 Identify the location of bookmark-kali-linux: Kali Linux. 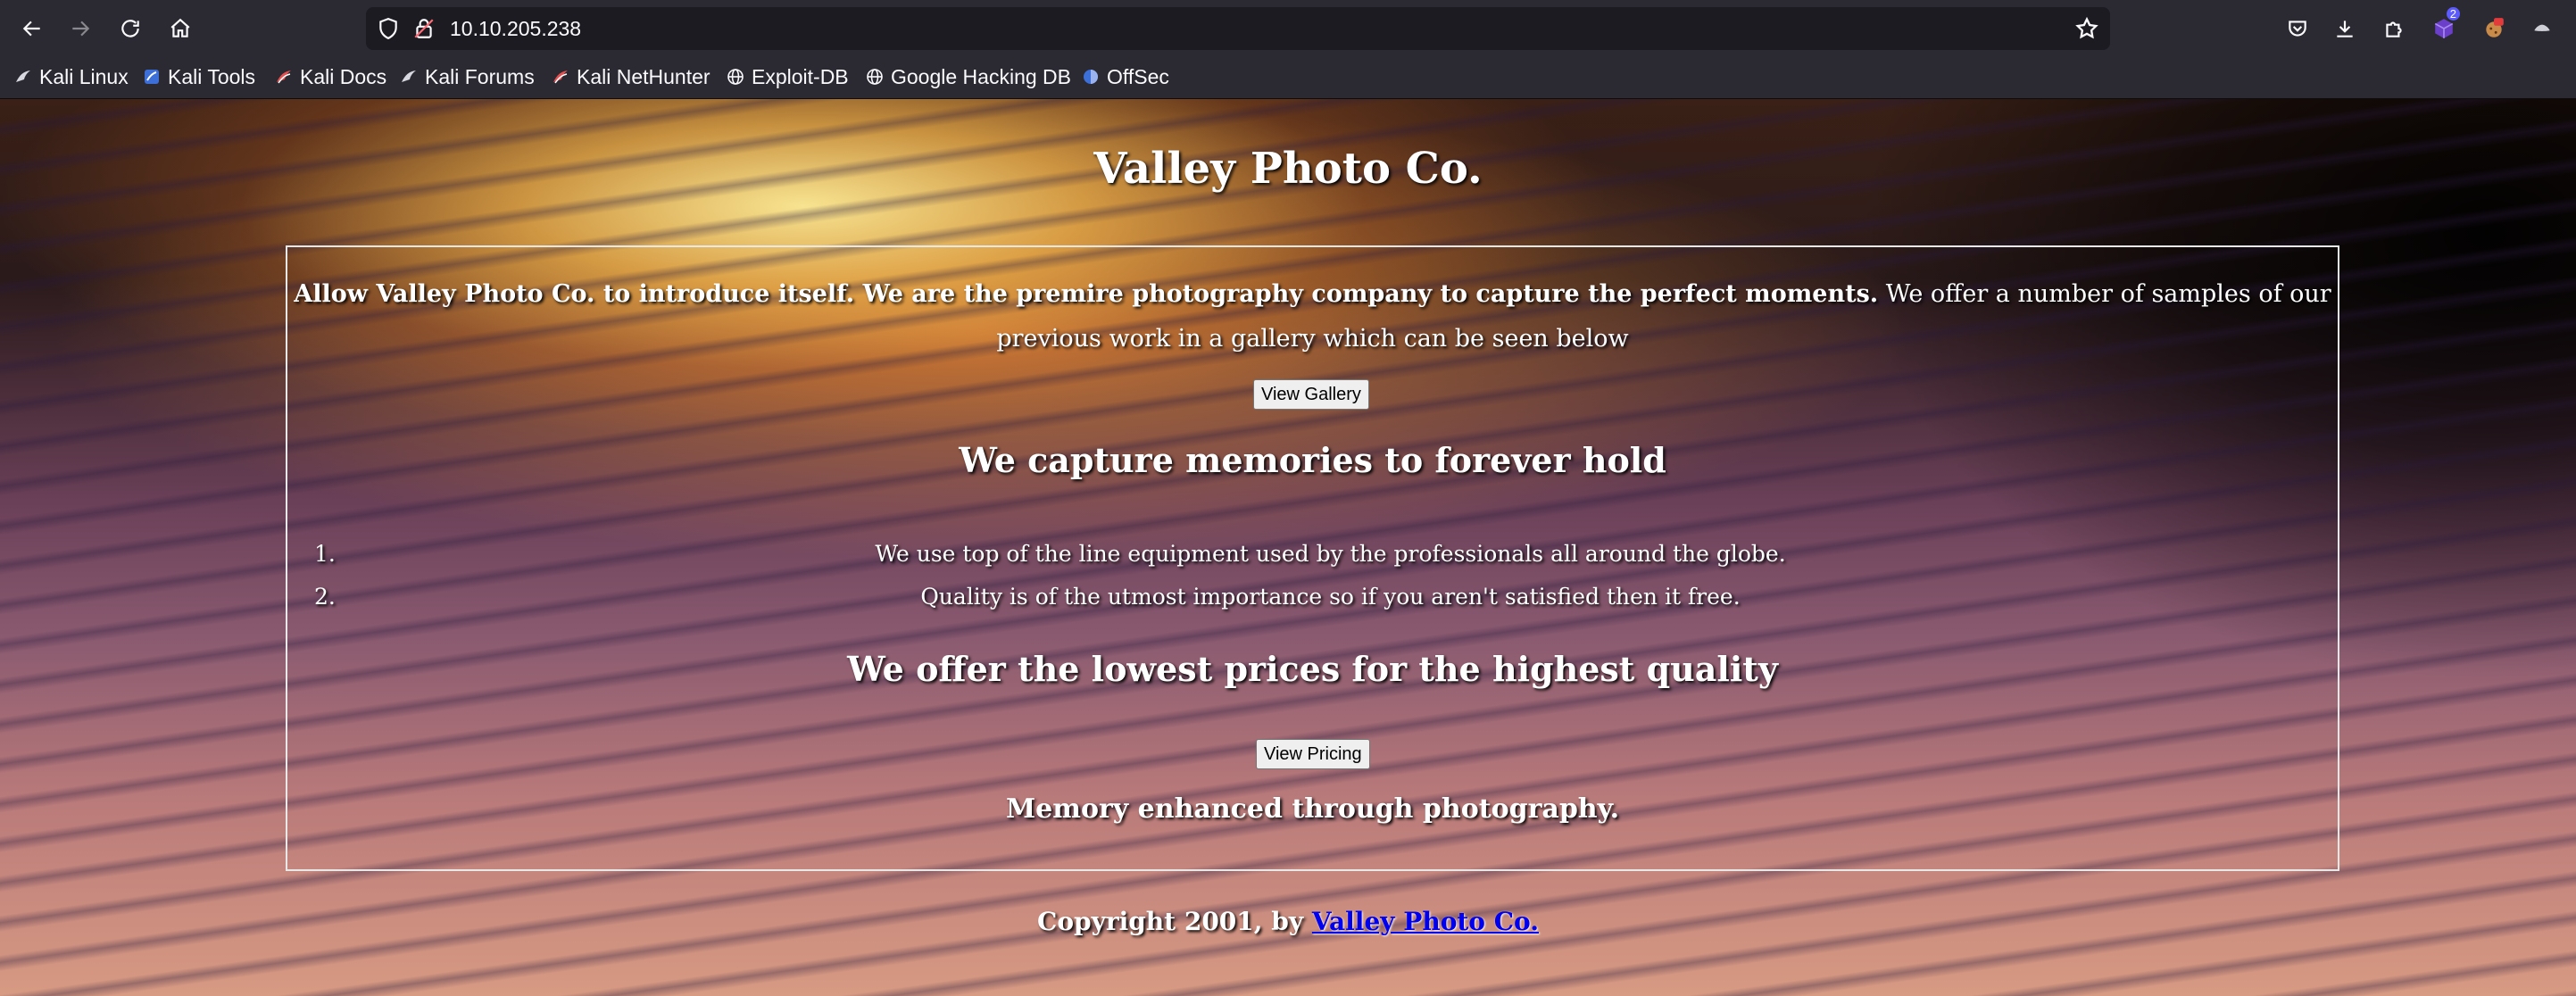
(72, 76).